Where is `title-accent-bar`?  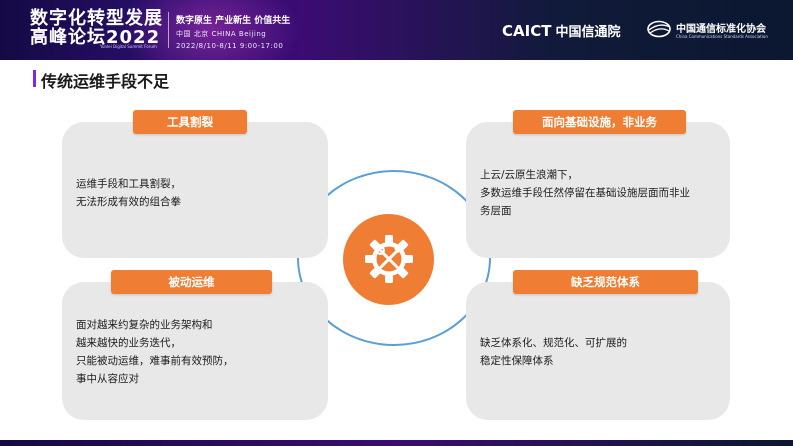 title-accent-bar is located at coordinates (34, 78).